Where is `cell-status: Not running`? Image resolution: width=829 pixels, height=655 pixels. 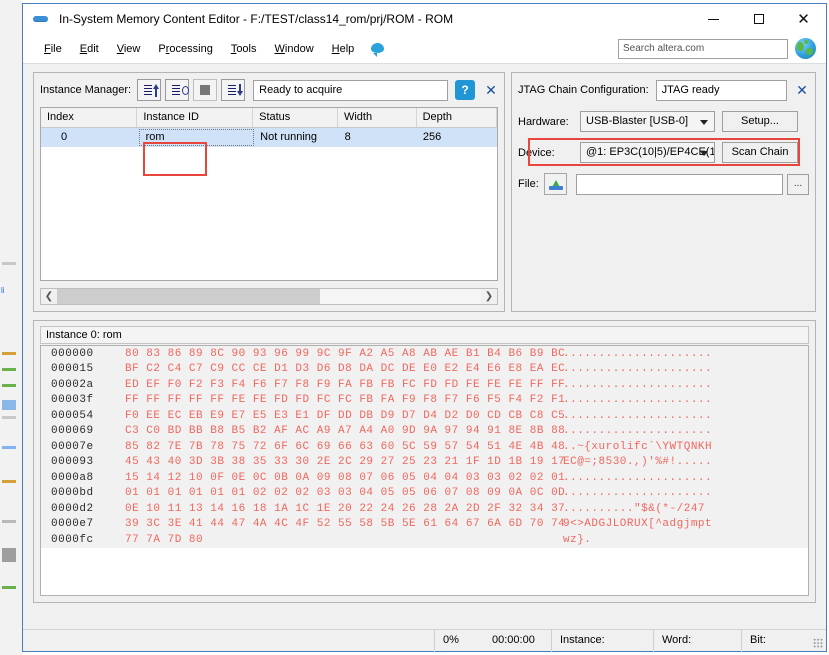
cell-status: Not running is located at coordinates (289, 137).